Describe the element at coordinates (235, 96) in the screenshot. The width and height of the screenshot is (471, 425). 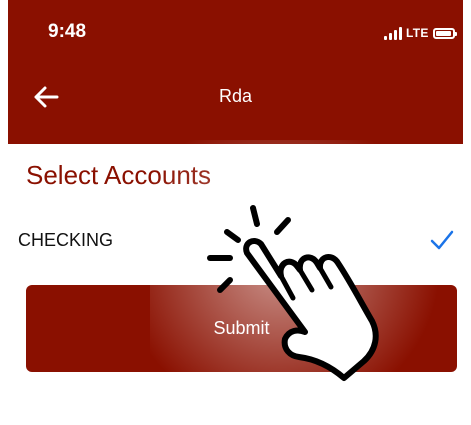
I see `nav-title: Rda` at that location.